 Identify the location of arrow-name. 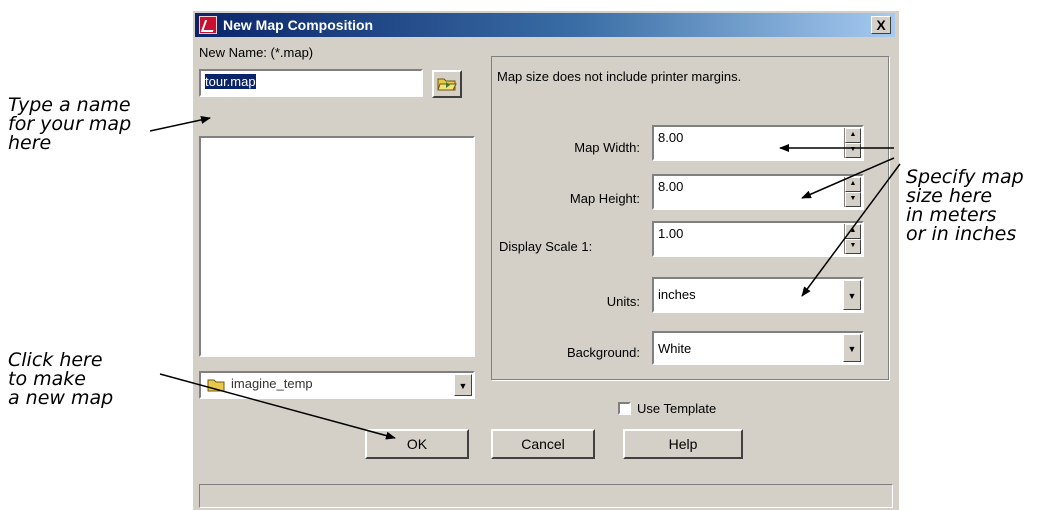
(180, 123).